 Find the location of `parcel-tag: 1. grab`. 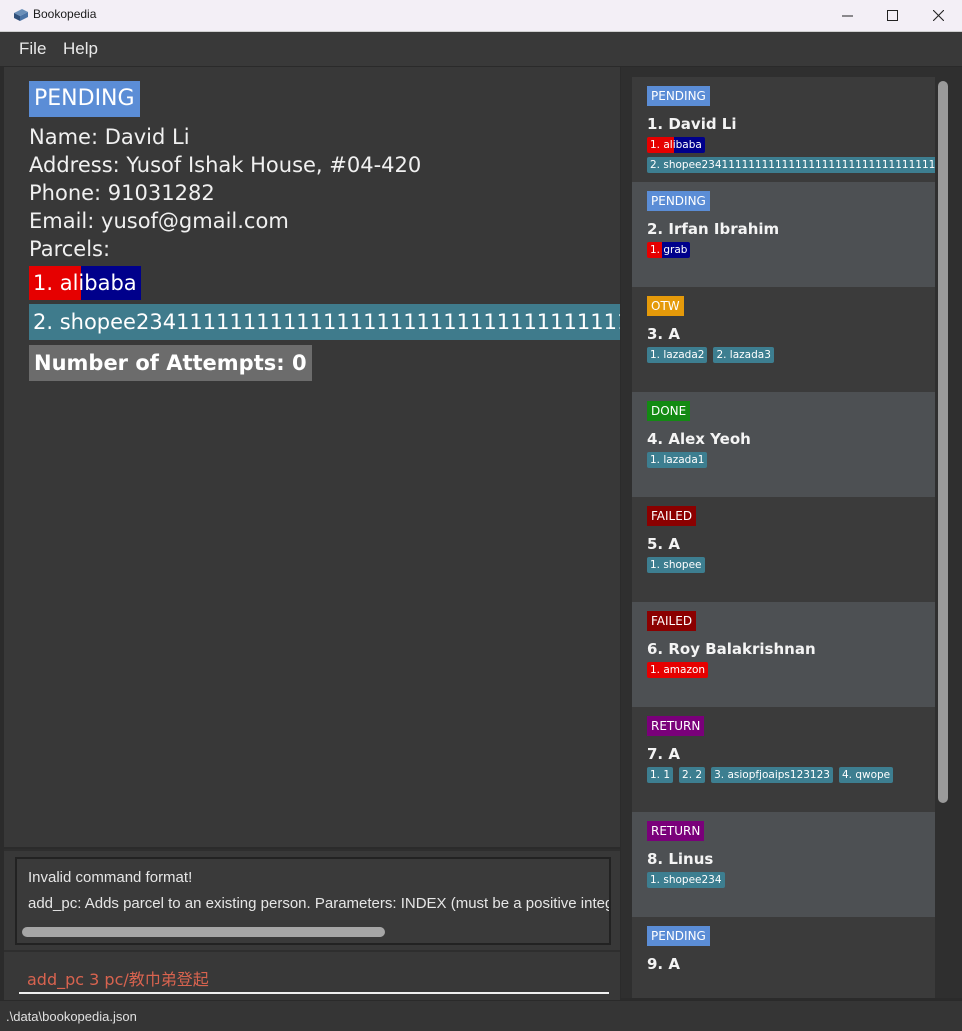

parcel-tag: 1. grab is located at coordinates (669, 250).